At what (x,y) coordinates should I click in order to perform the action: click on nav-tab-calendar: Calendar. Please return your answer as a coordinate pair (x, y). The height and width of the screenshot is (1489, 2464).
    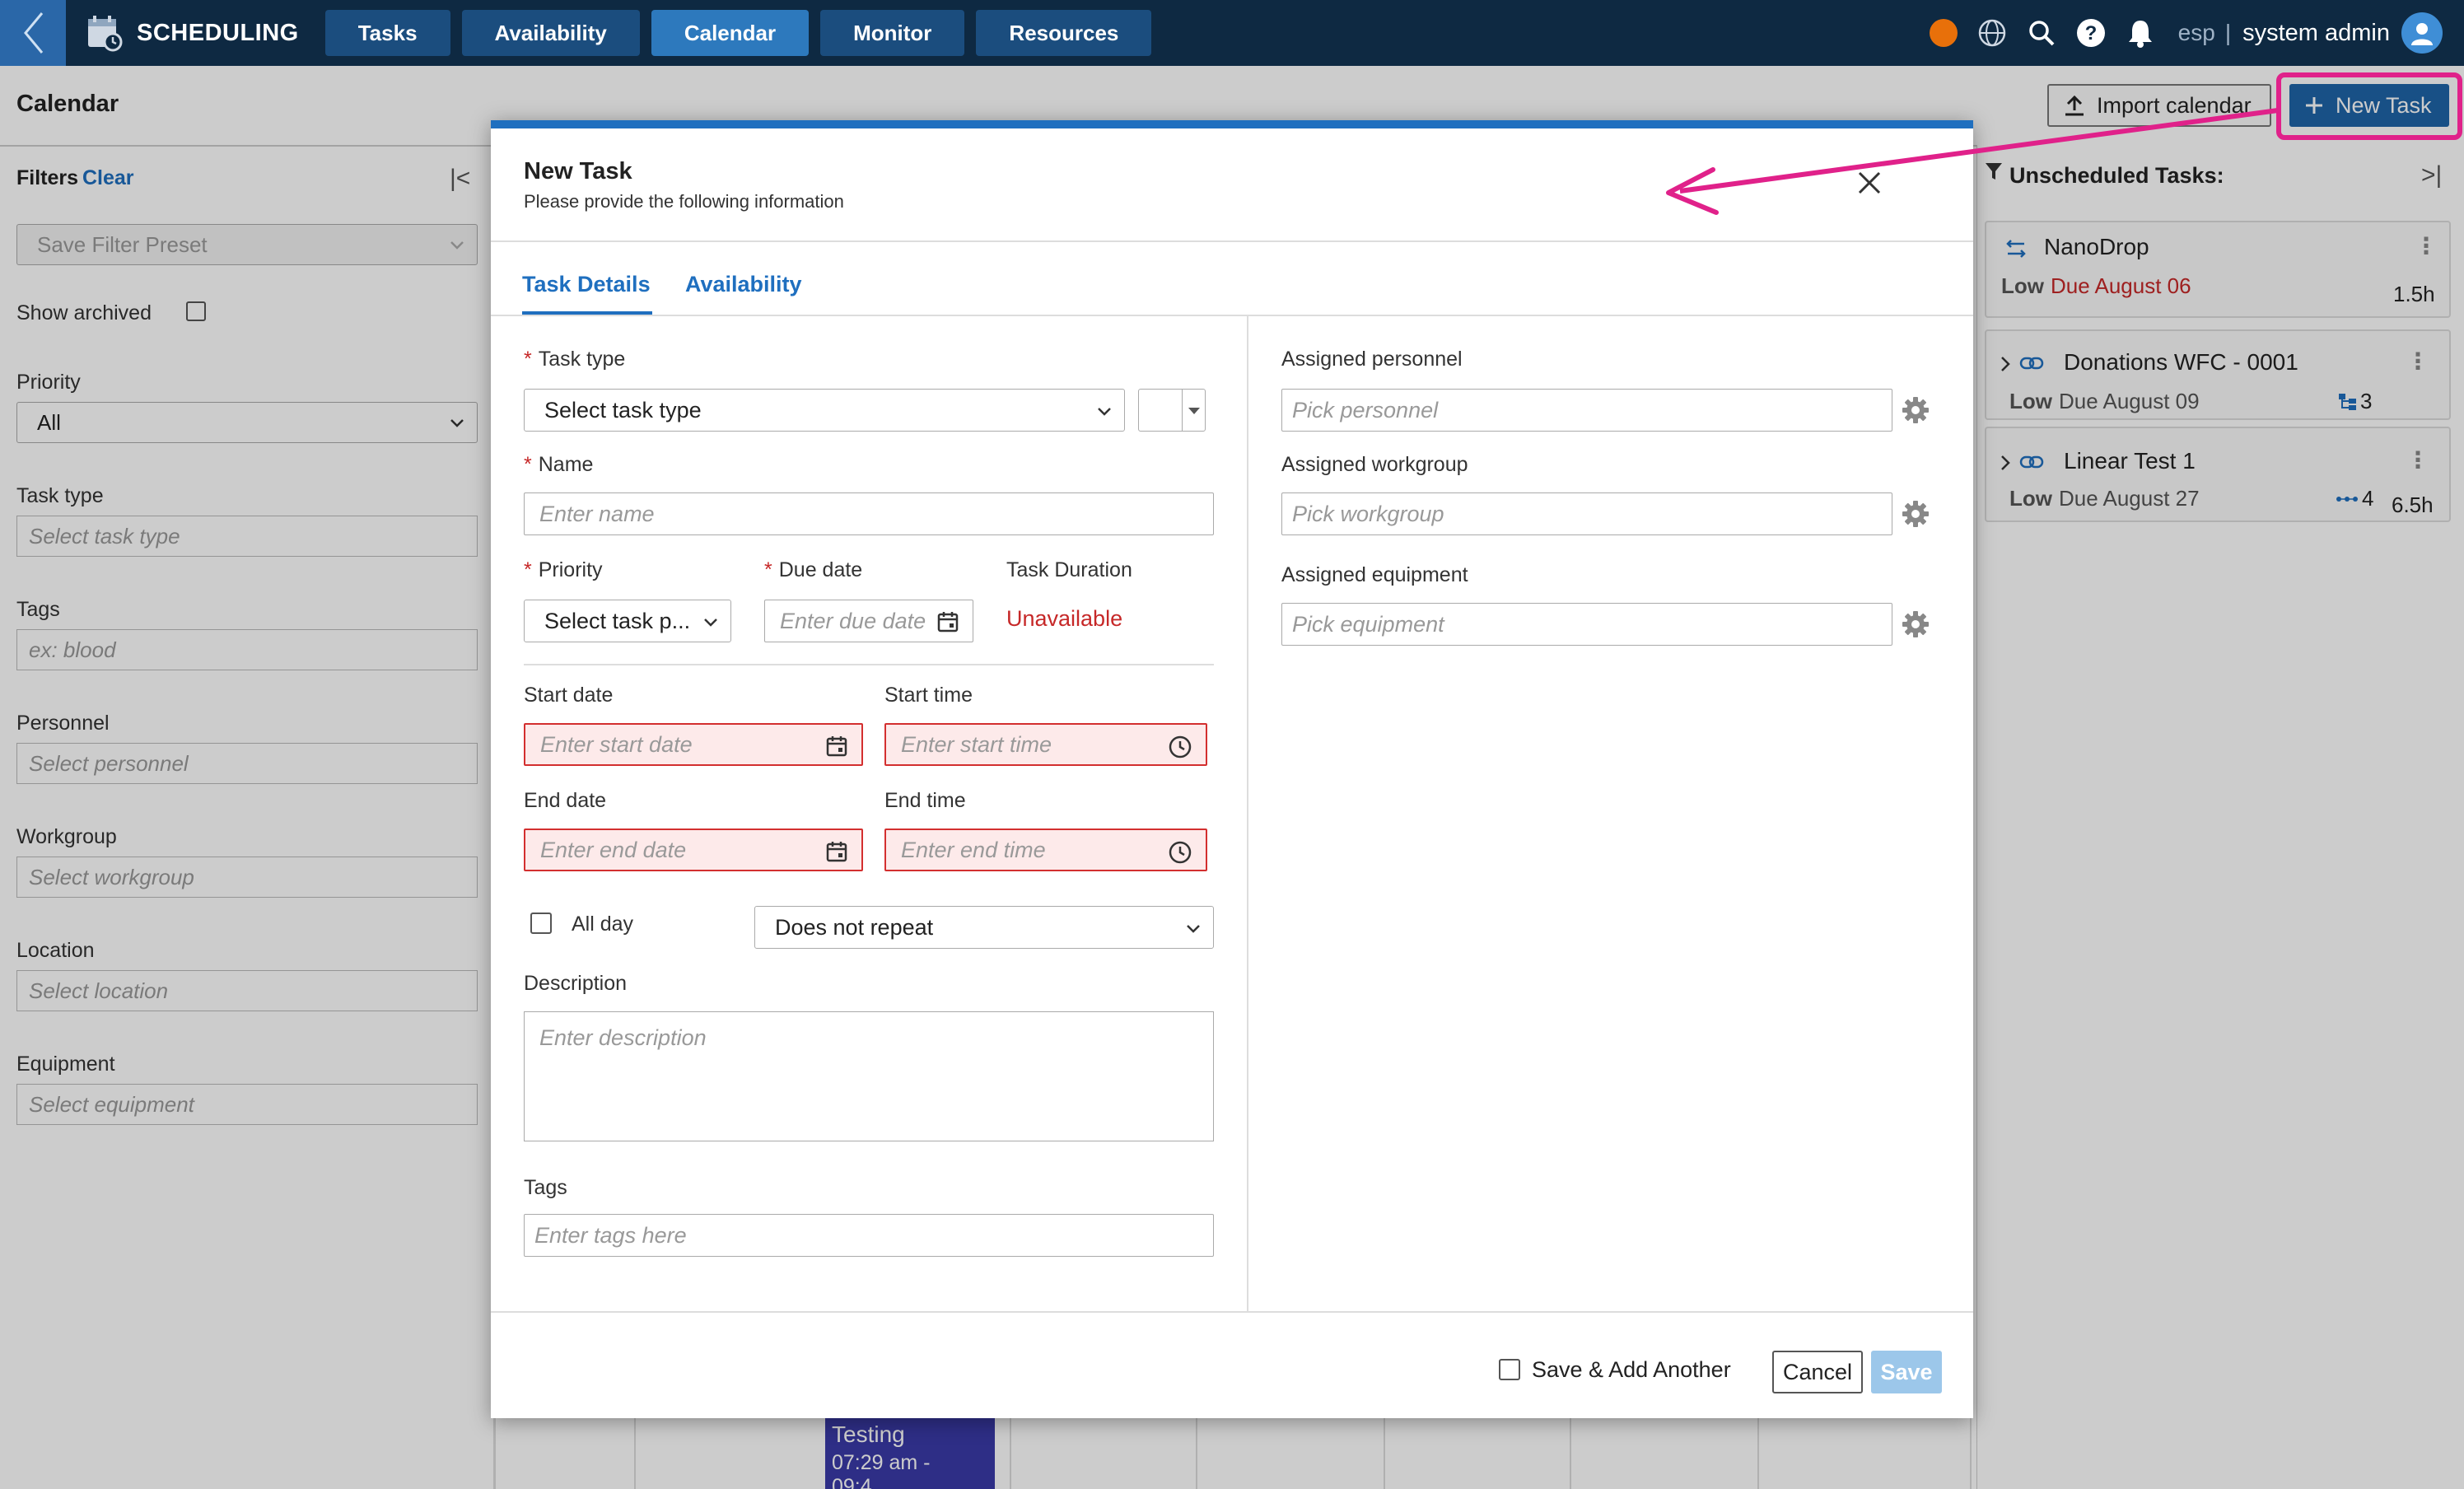
    Looking at the image, I should click on (730, 33).